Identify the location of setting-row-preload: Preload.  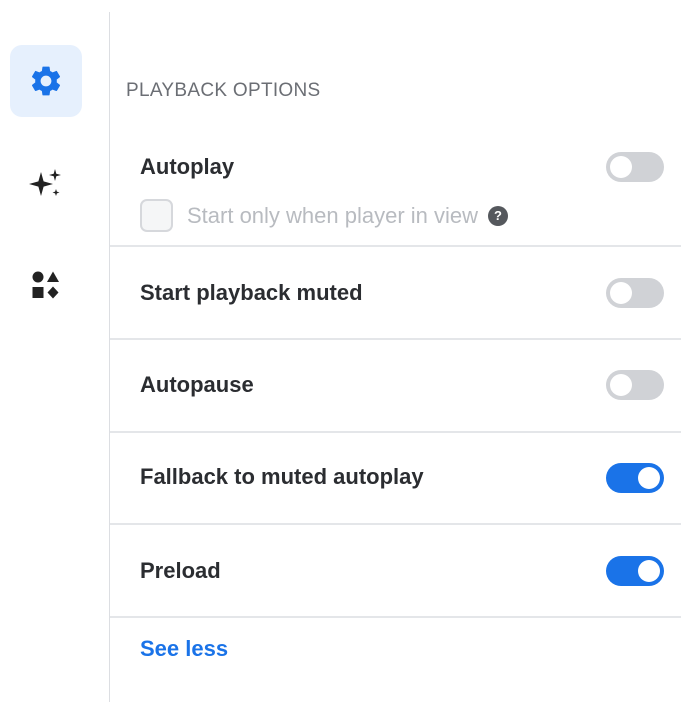
(395, 571).